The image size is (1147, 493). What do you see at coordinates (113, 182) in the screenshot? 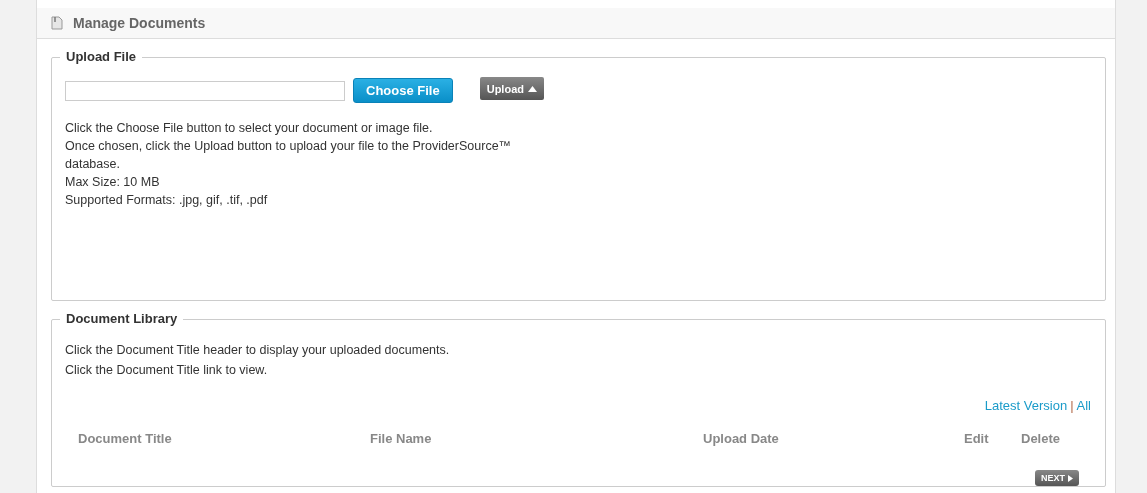
I see `instruction-text: Max Size: 10 MB` at bounding box center [113, 182].